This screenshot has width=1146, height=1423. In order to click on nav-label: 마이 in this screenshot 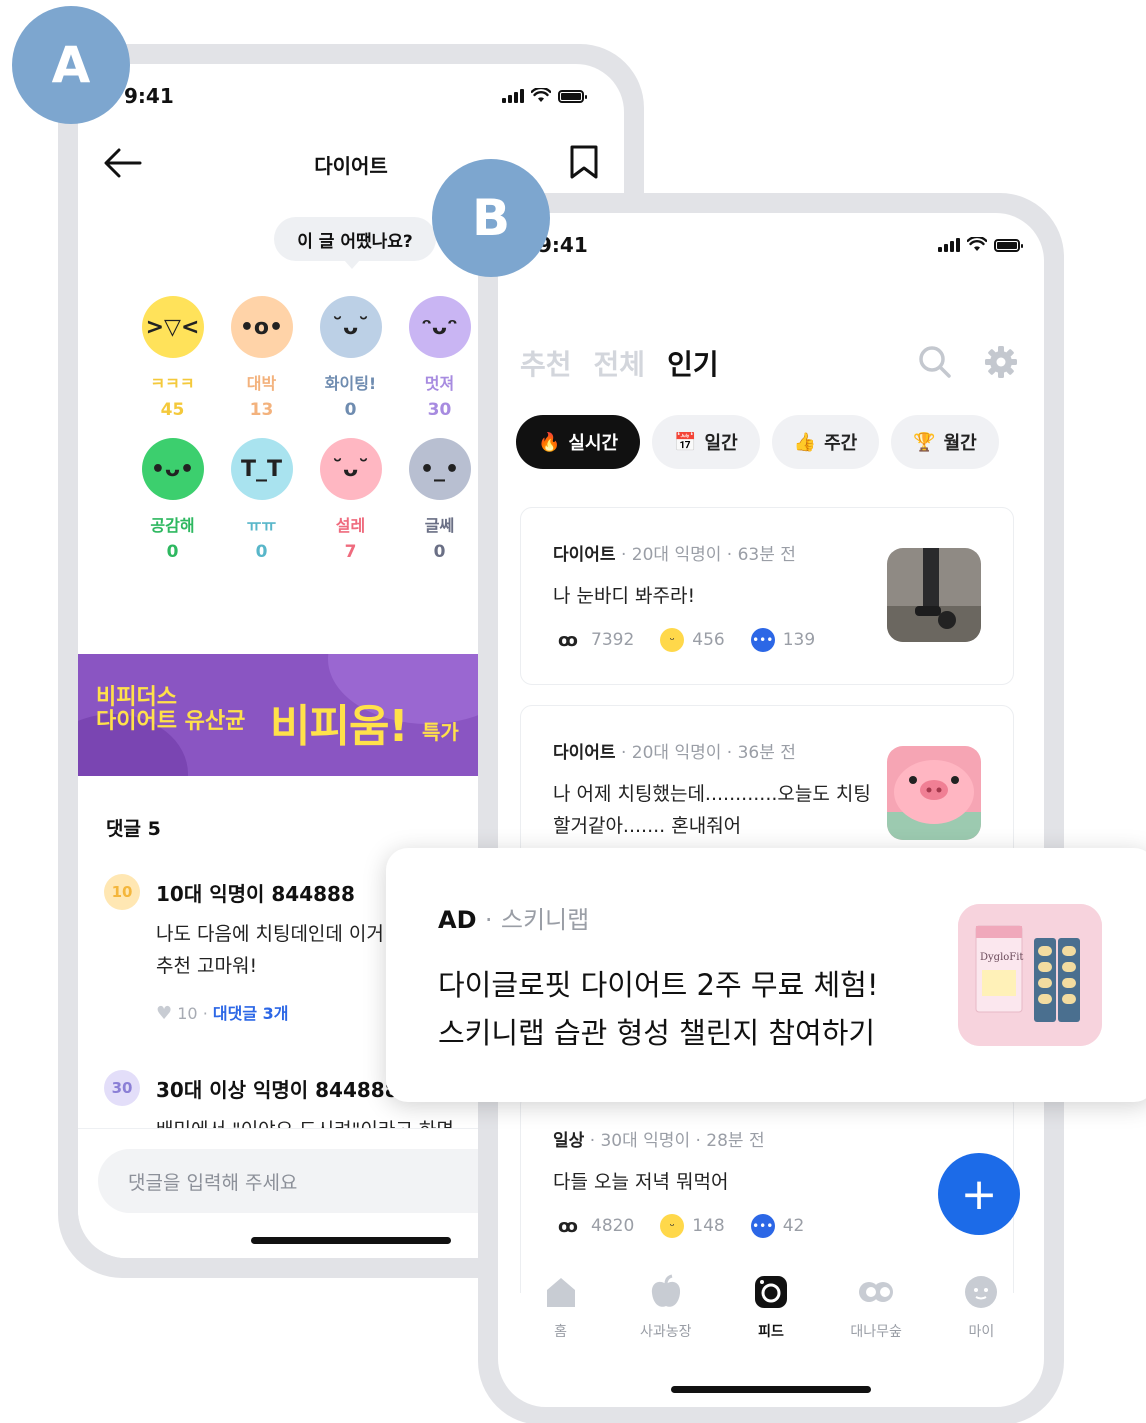, I will do `click(981, 1332)`.